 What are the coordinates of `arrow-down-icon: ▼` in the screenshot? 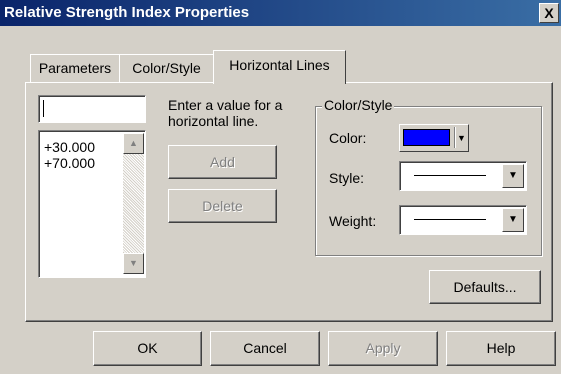 It's located at (133, 263).